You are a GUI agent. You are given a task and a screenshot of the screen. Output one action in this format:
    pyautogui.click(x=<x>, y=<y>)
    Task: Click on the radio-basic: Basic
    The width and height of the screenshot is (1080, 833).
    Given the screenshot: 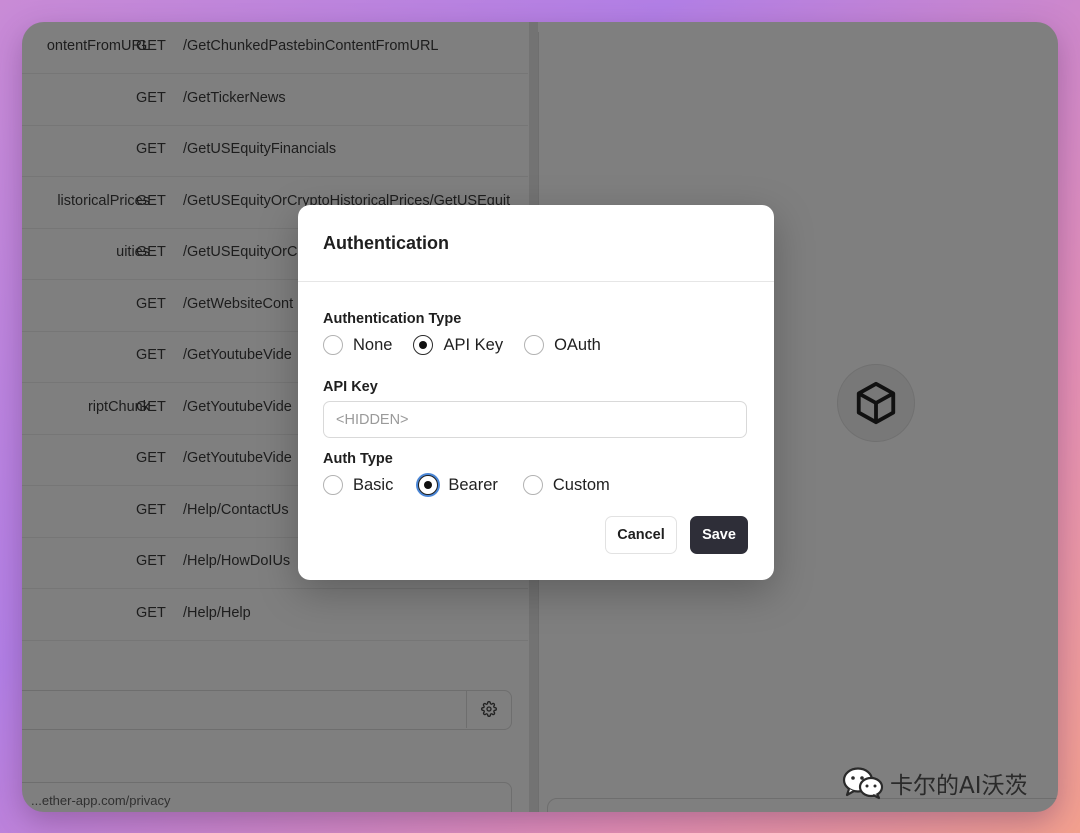 What is the action you would take?
    pyautogui.click(x=358, y=485)
    